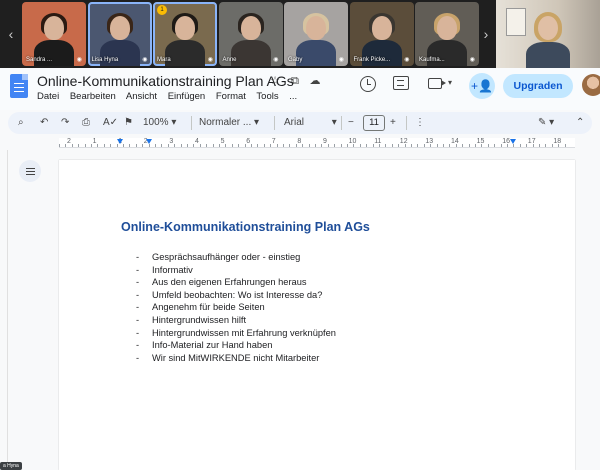  What do you see at coordinates (164, 60) in the screenshot?
I see `participant-name: Mara` at bounding box center [164, 60].